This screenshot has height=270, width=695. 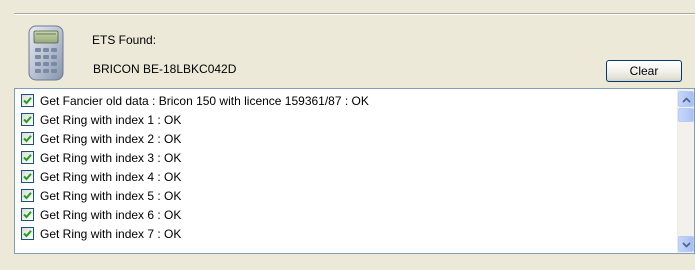 What do you see at coordinates (111, 176) in the screenshot?
I see `list-item-label: Get Ring with index 4 : OK` at bounding box center [111, 176].